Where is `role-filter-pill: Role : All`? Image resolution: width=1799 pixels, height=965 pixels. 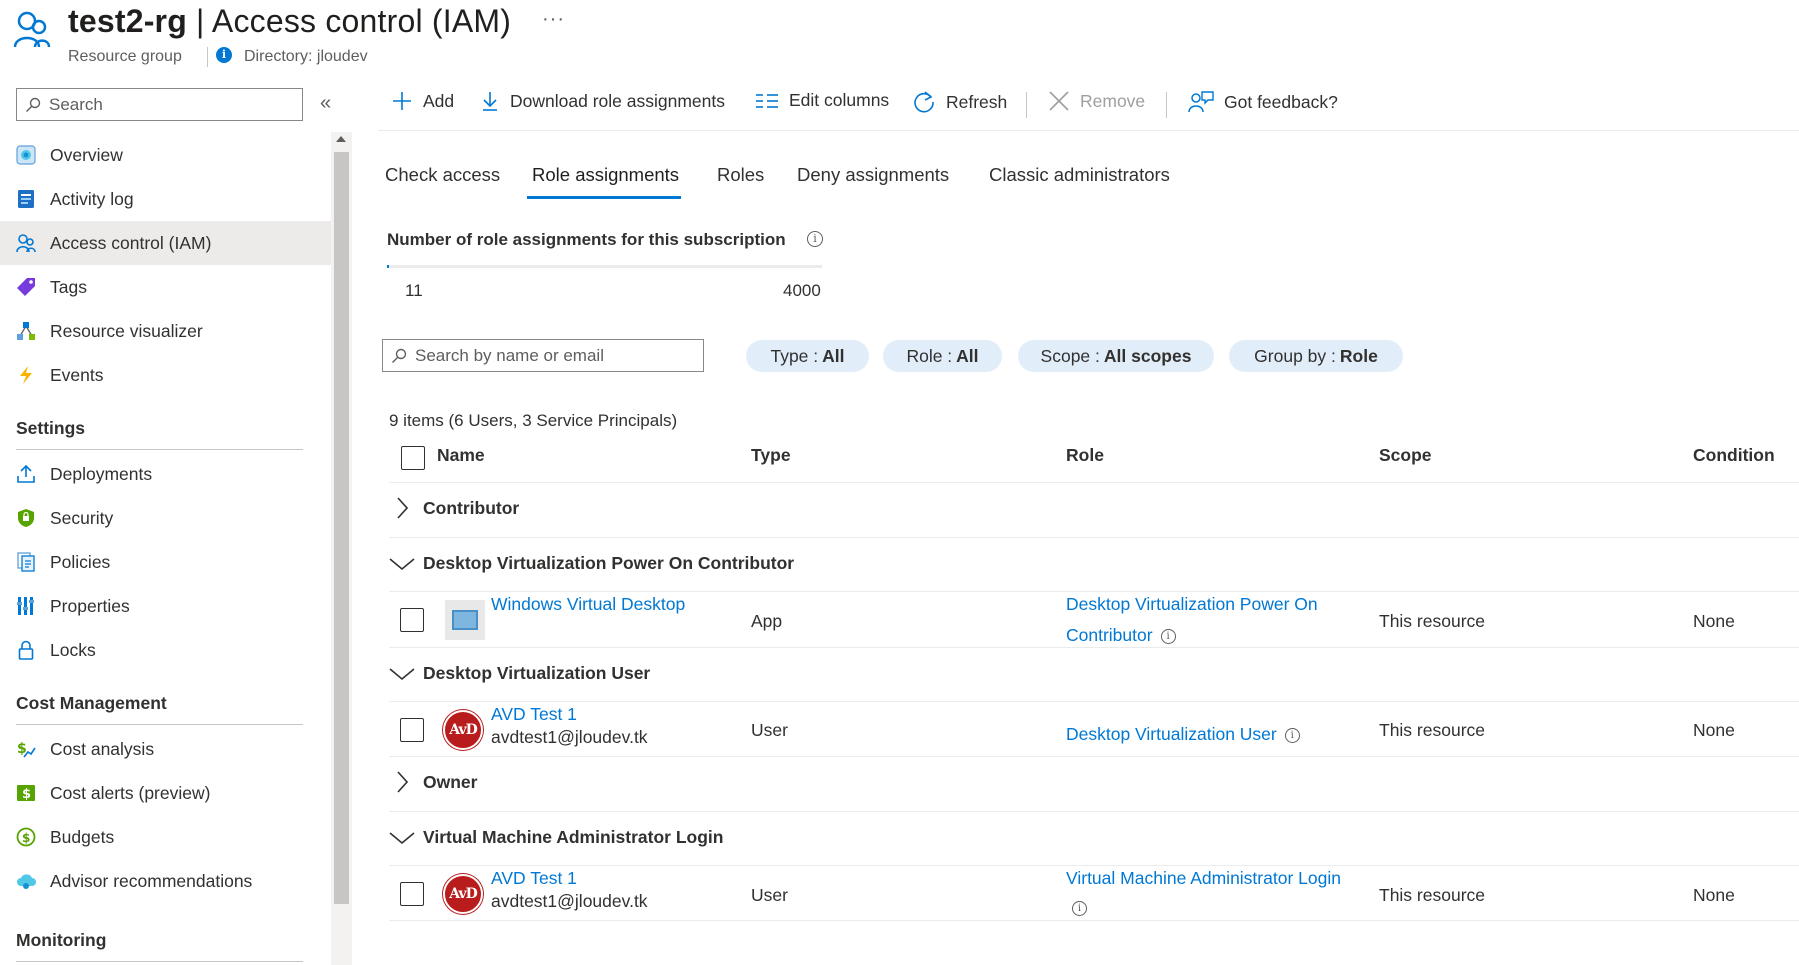
role-filter-pill: Role : All is located at coordinates (942, 356).